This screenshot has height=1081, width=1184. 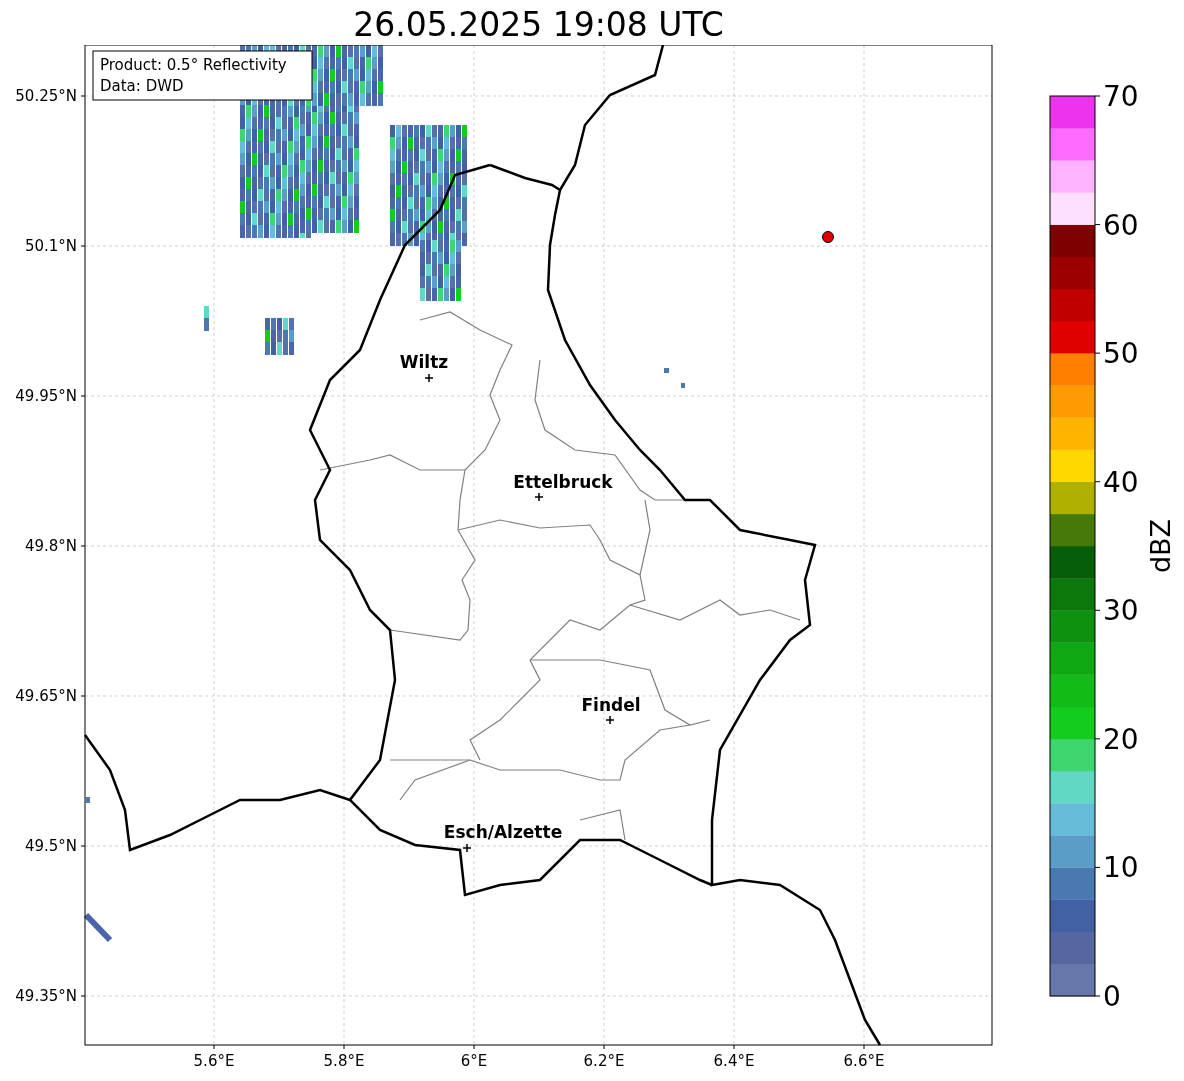 I want to click on axis-tick-label: 50.25°N, so click(x=46, y=96).